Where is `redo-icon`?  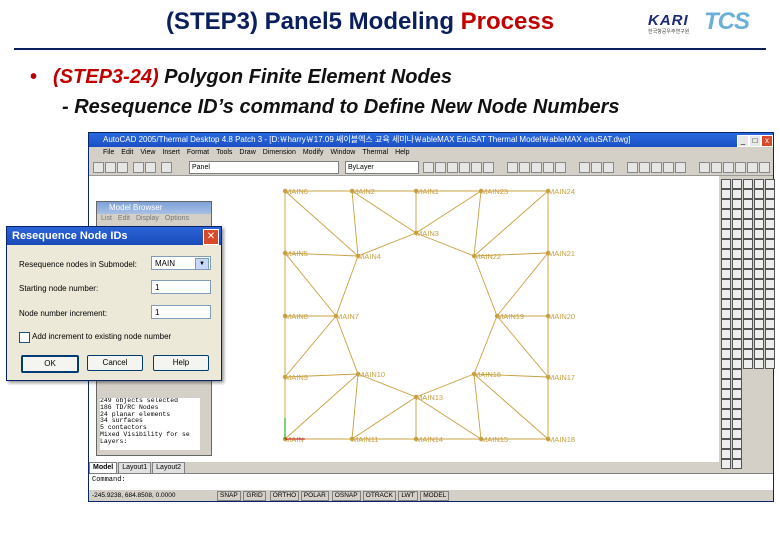 redo-icon is located at coordinates (150, 167).